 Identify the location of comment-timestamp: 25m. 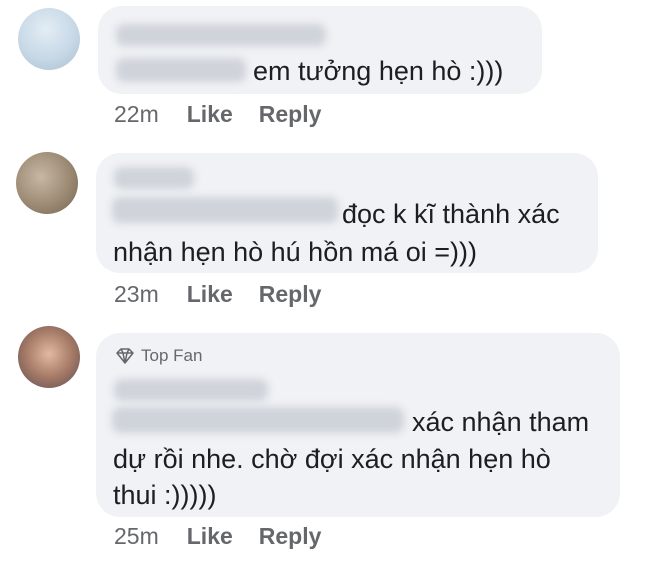
(136, 536).